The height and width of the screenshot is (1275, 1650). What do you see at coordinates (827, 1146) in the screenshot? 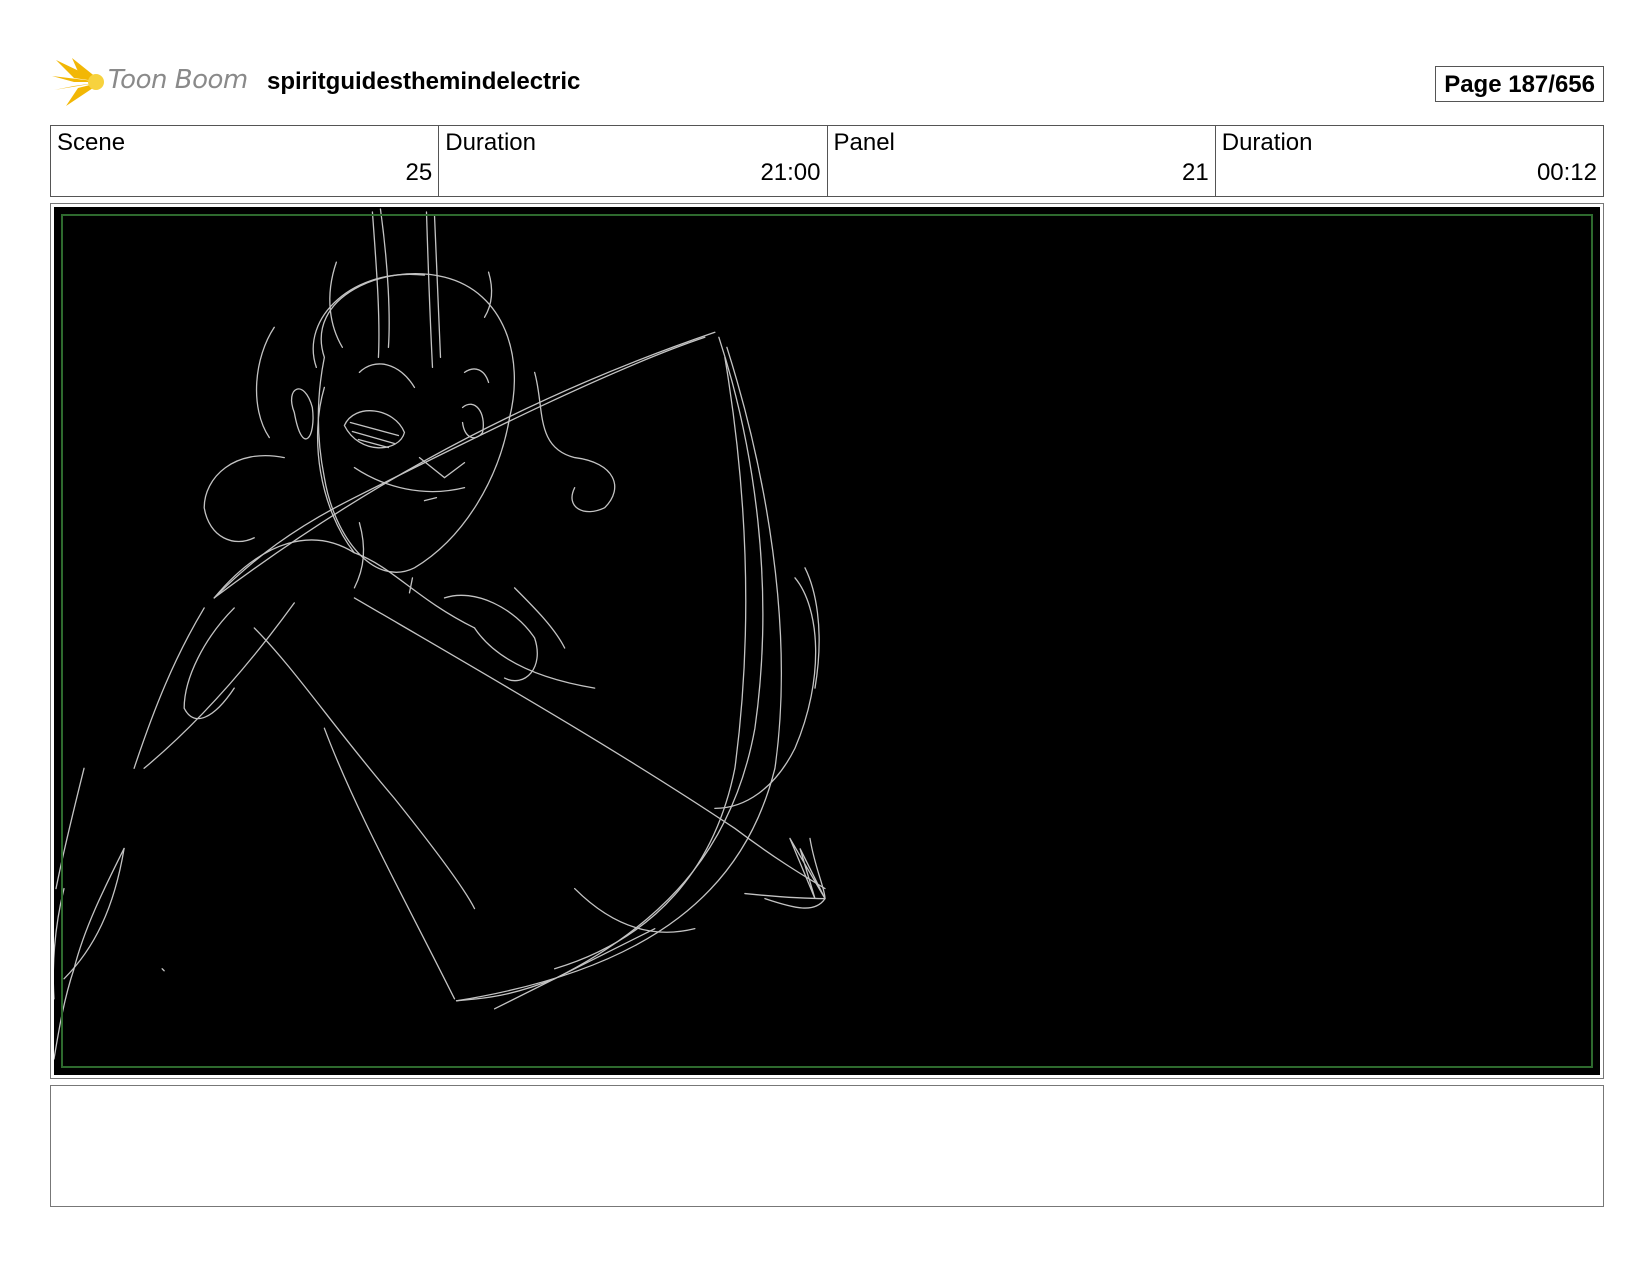
I see `panel-notes-box` at bounding box center [827, 1146].